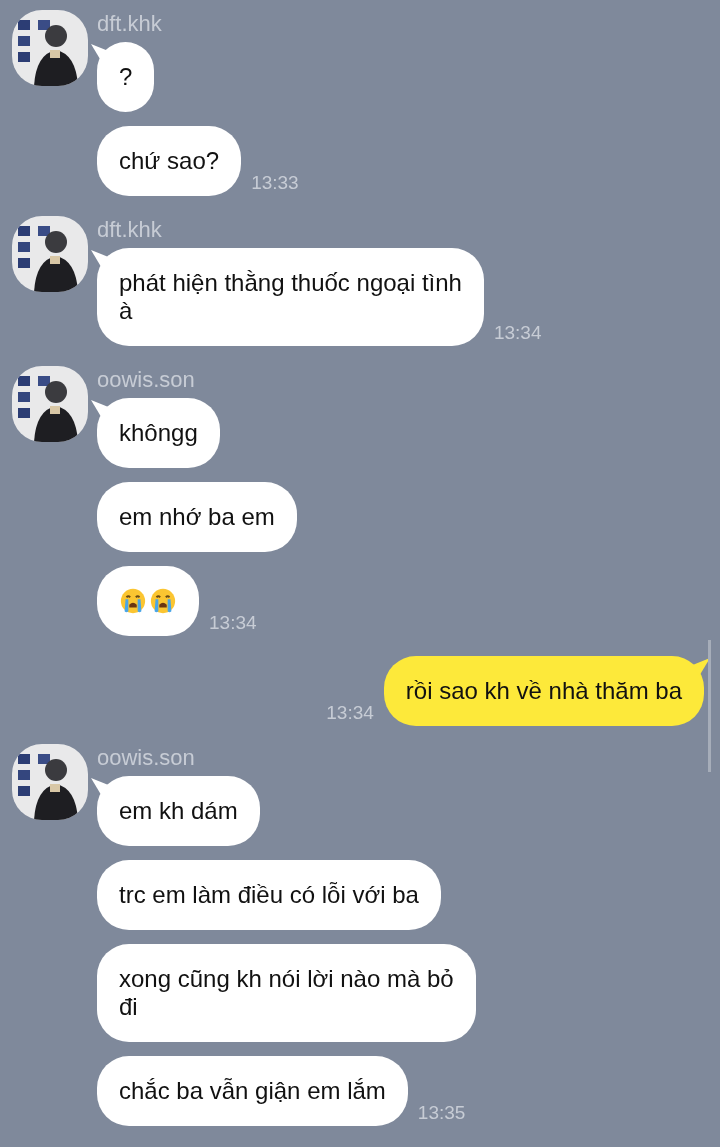 This screenshot has height=1147, width=720. Describe the element at coordinates (286, 993) in the screenshot. I see `message-bubble: xong cũng kh nói lời nào mà bỏ đi` at that location.